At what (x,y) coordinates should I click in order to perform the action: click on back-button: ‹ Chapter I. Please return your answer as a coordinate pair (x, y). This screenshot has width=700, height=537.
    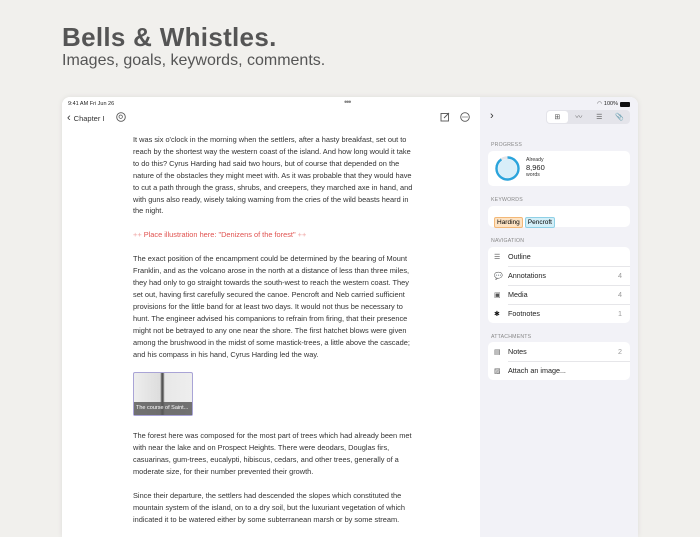
    Looking at the image, I should click on (86, 118).